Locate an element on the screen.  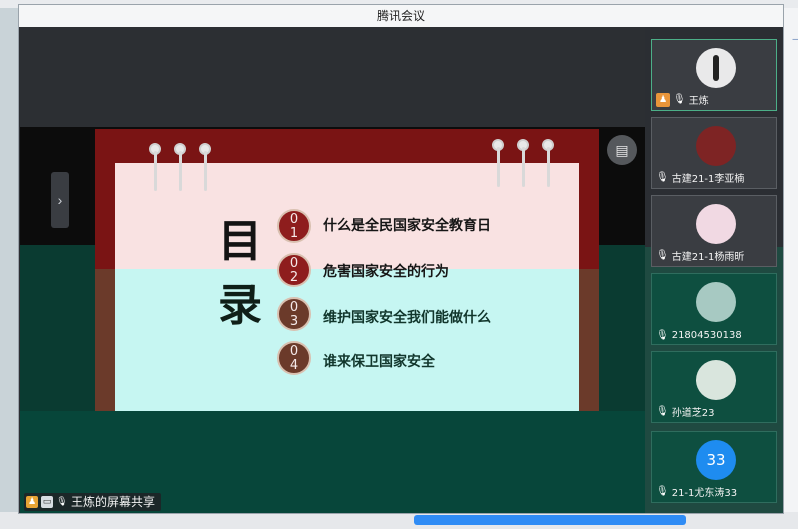
toc-item: 谁来保卫国家安全 is located at coordinates (379, 362).